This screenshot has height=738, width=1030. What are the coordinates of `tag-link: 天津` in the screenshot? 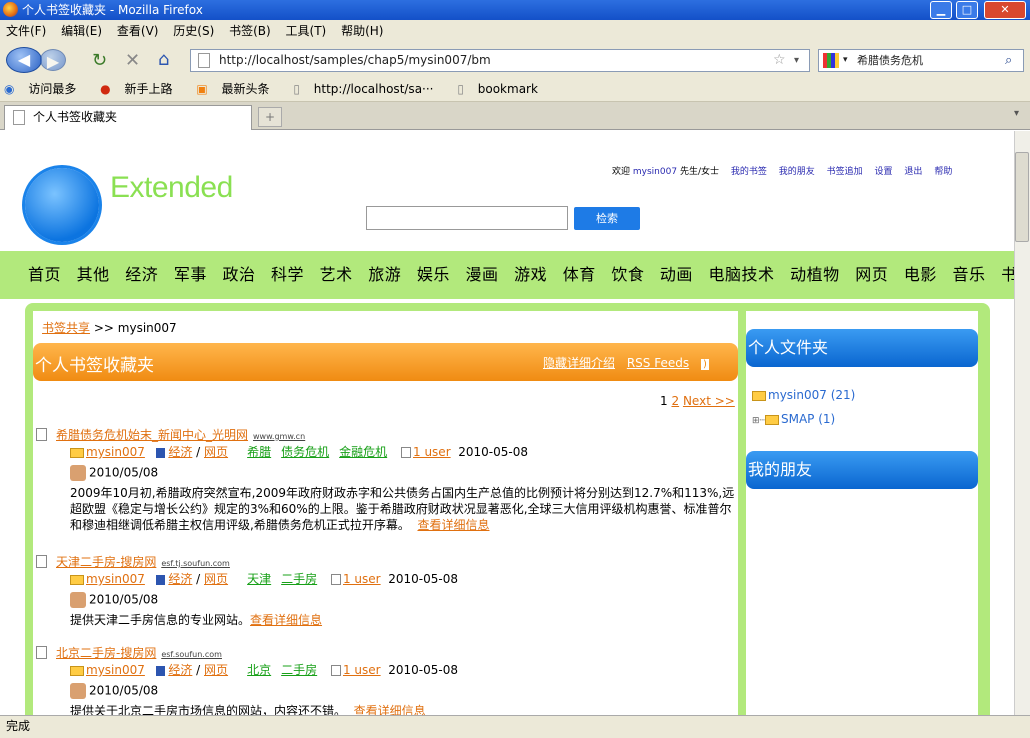 It's located at (259, 579).